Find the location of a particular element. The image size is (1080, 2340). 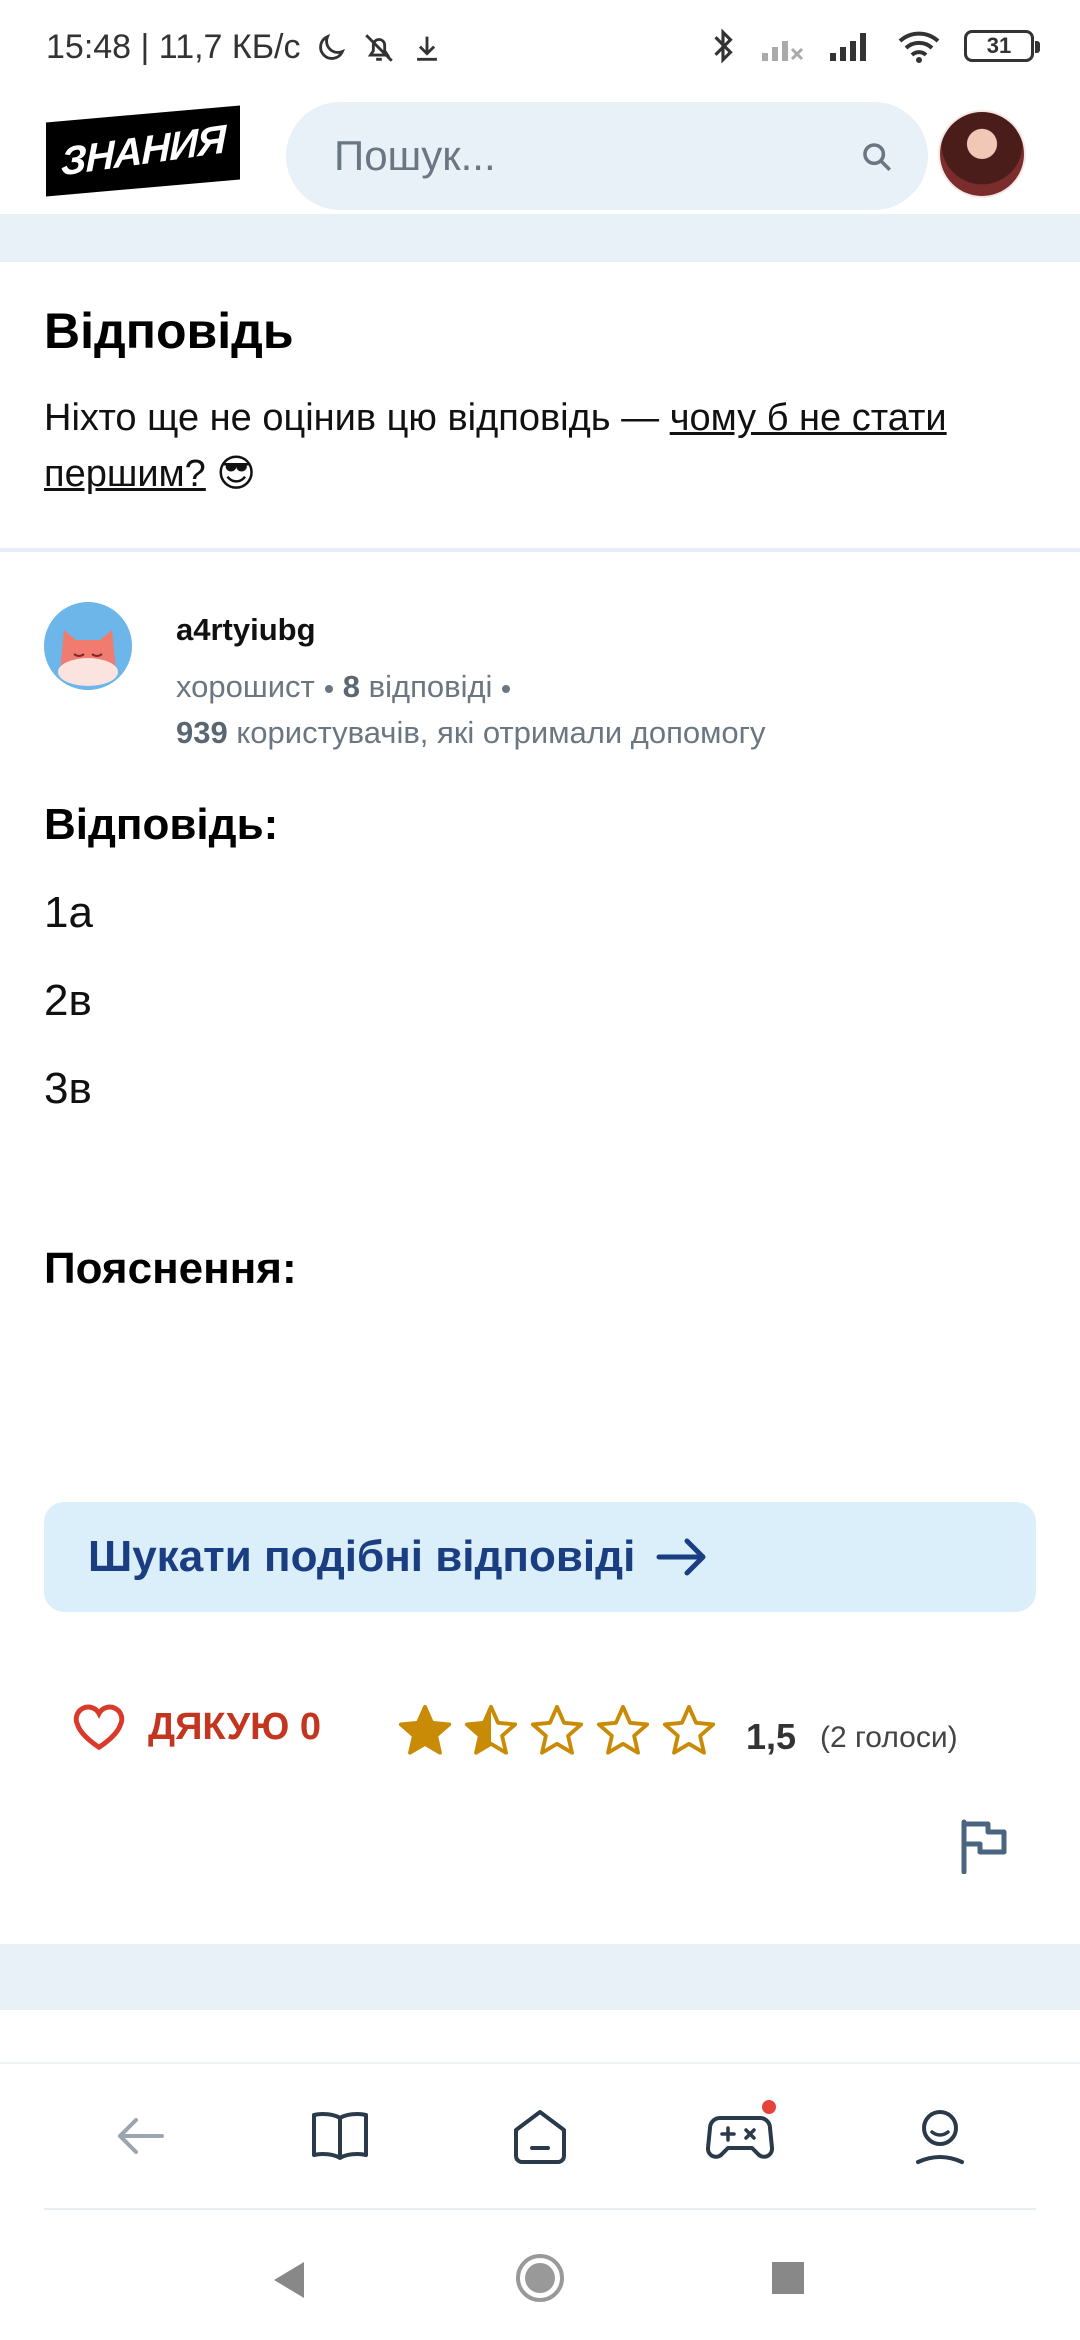

nav-home is located at coordinates (540, 2136).